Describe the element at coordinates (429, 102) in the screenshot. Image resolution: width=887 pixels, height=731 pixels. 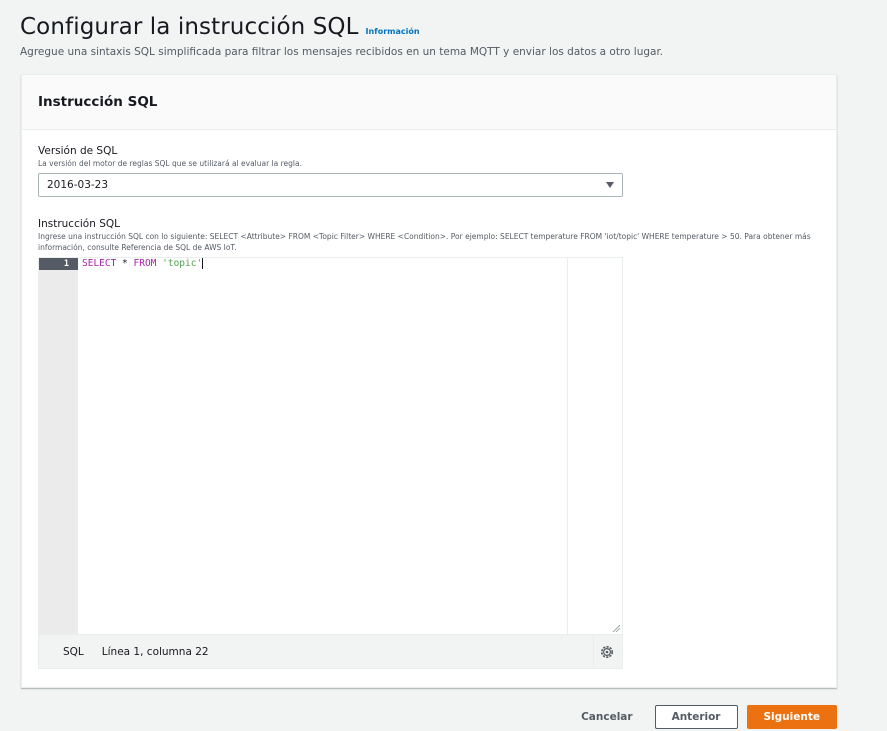
I see `panel-header: Instrucción SQL` at that location.